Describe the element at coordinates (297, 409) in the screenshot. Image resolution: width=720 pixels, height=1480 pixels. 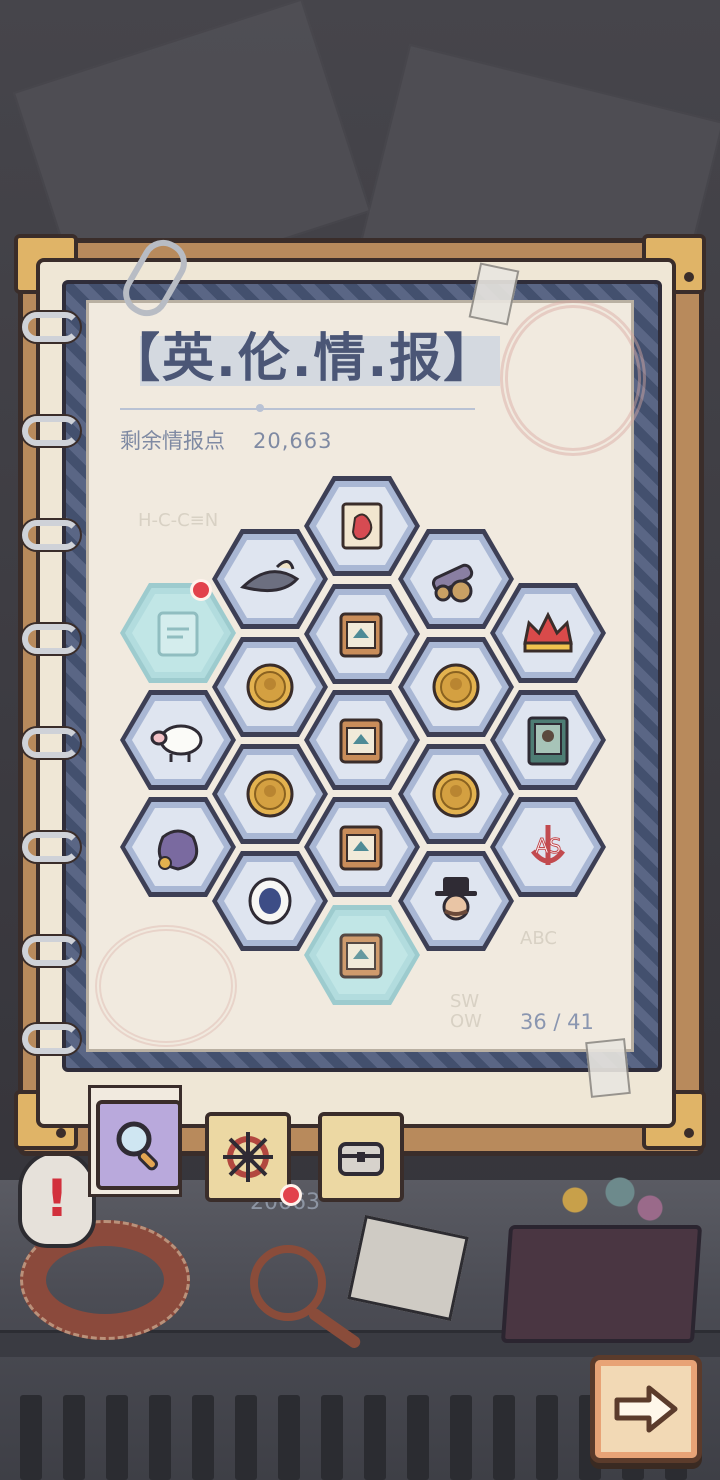
I see `title-divider` at that location.